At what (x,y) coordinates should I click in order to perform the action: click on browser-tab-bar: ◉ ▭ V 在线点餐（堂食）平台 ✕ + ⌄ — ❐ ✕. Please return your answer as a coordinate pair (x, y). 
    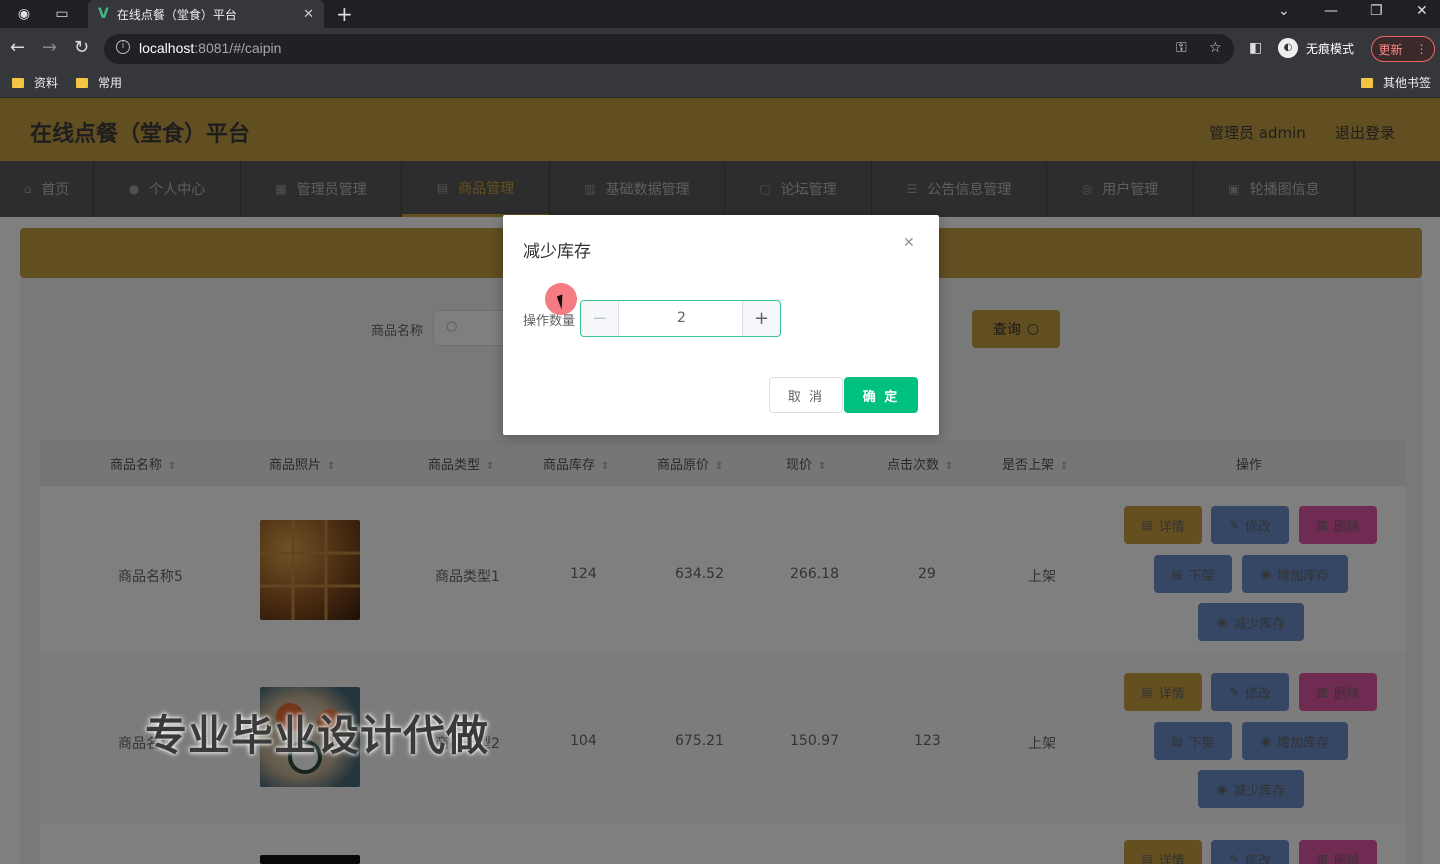
    Looking at the image, I should click on (720, 14).